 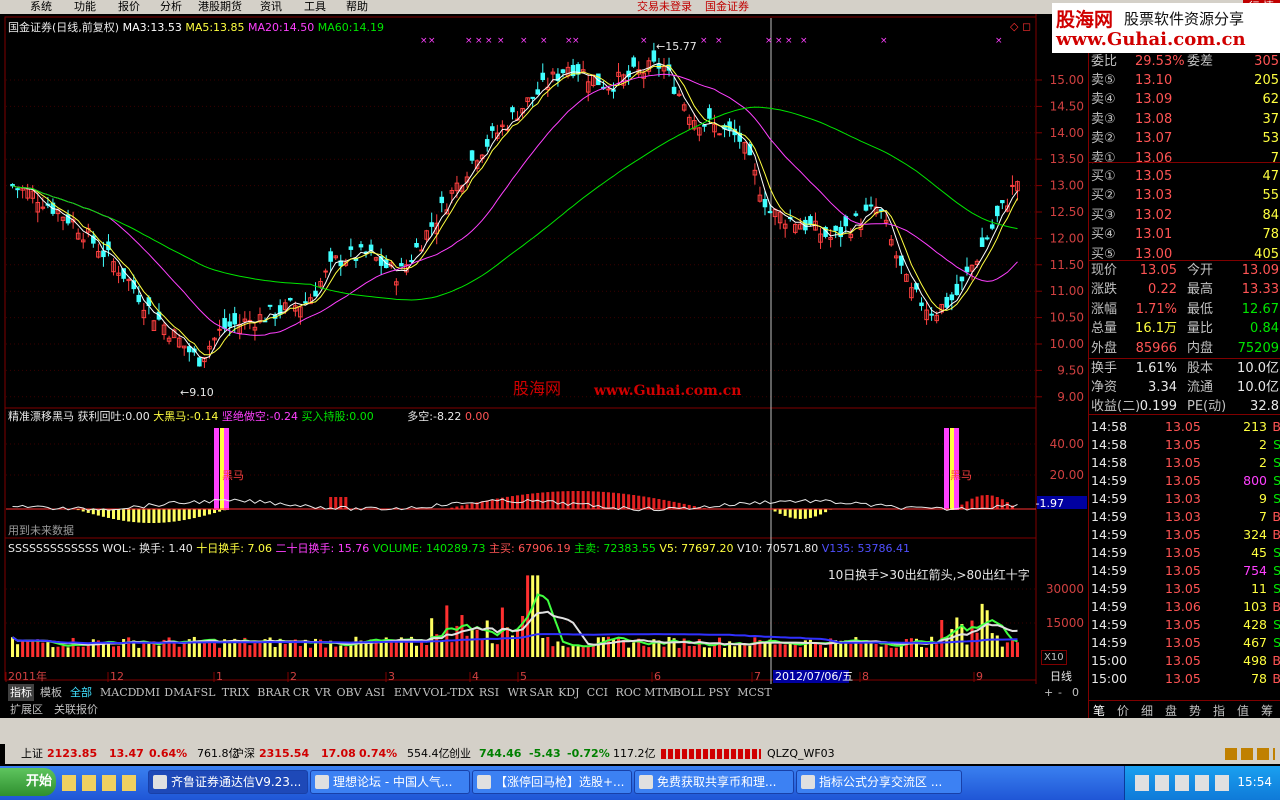 What do you see at coordinates (1171, 710) in the screenshot?
I see `quote-tab-3: 盘` at bounding box center [1171, 710].